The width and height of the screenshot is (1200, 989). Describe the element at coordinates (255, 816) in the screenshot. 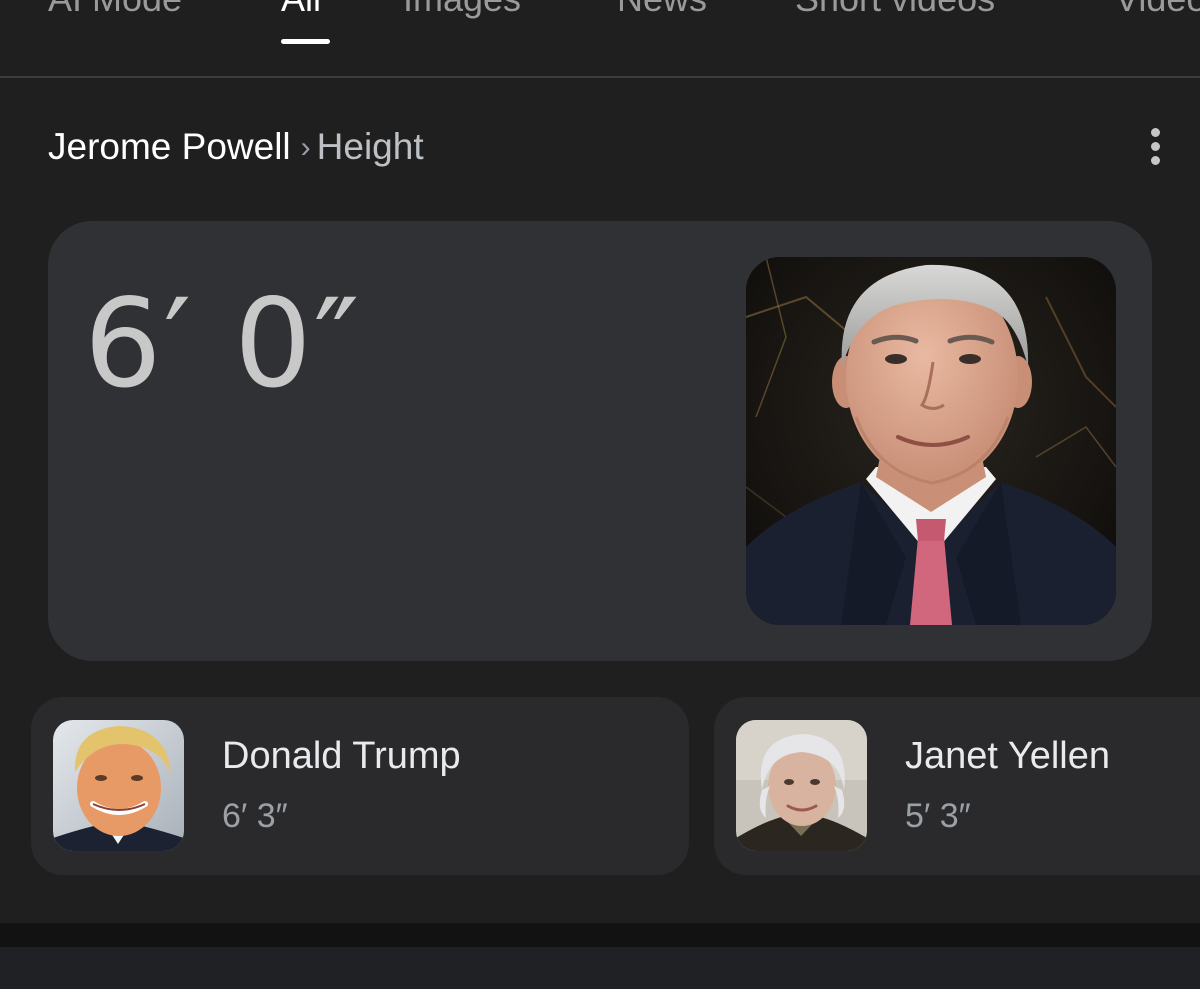

I see `related-person-height: 6′ 3″` at that location.